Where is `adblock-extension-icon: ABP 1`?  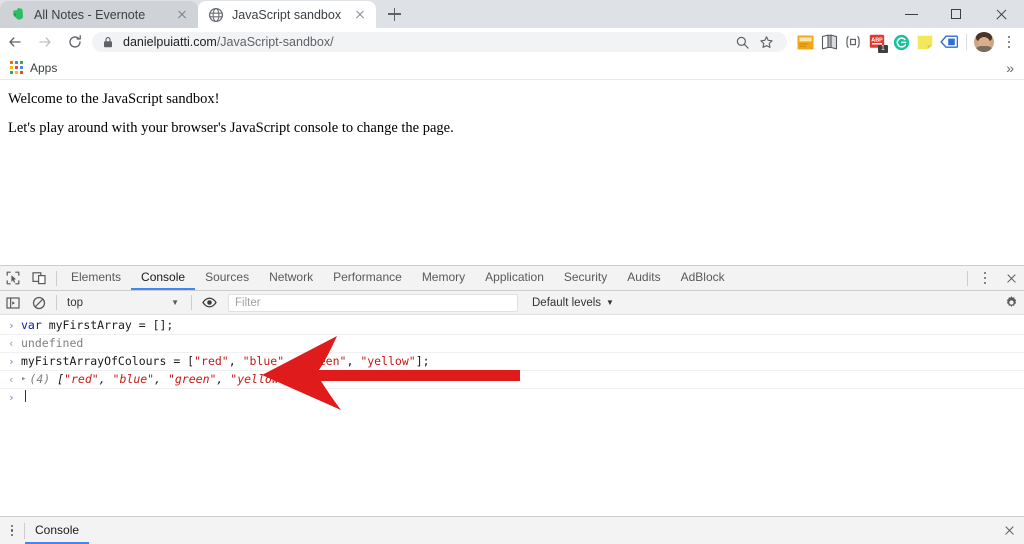
adblock-extension-icon: ABP 1 is located at coordinates (877, 42).